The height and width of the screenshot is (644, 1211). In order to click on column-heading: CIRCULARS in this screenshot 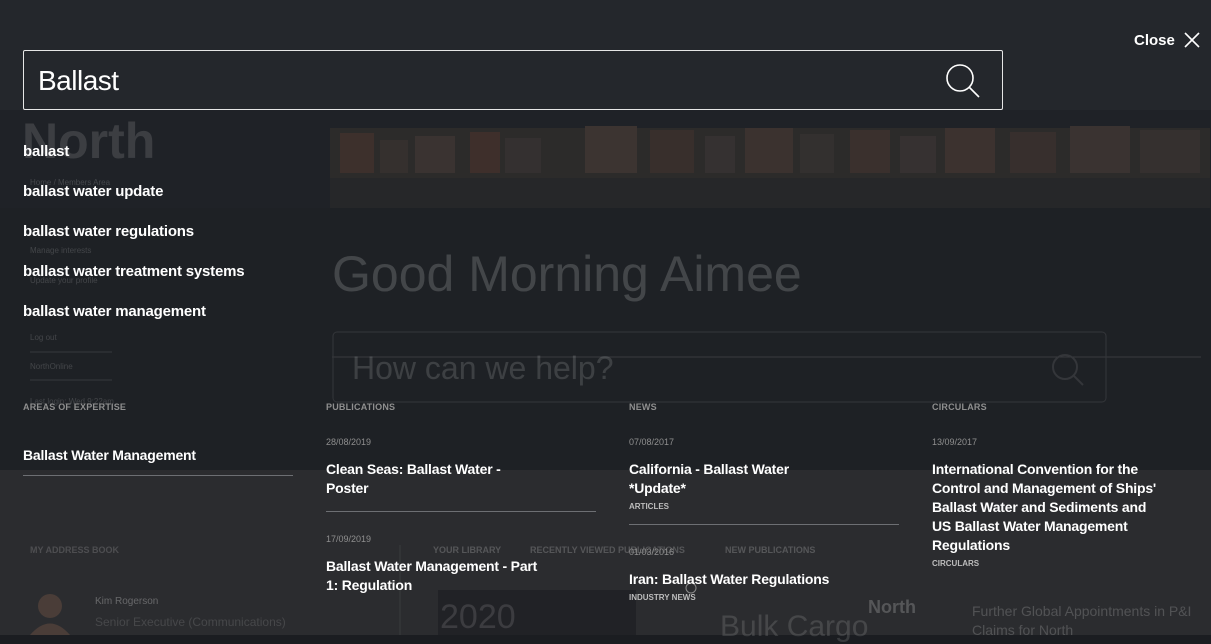, I will do `click(959, 407)`.